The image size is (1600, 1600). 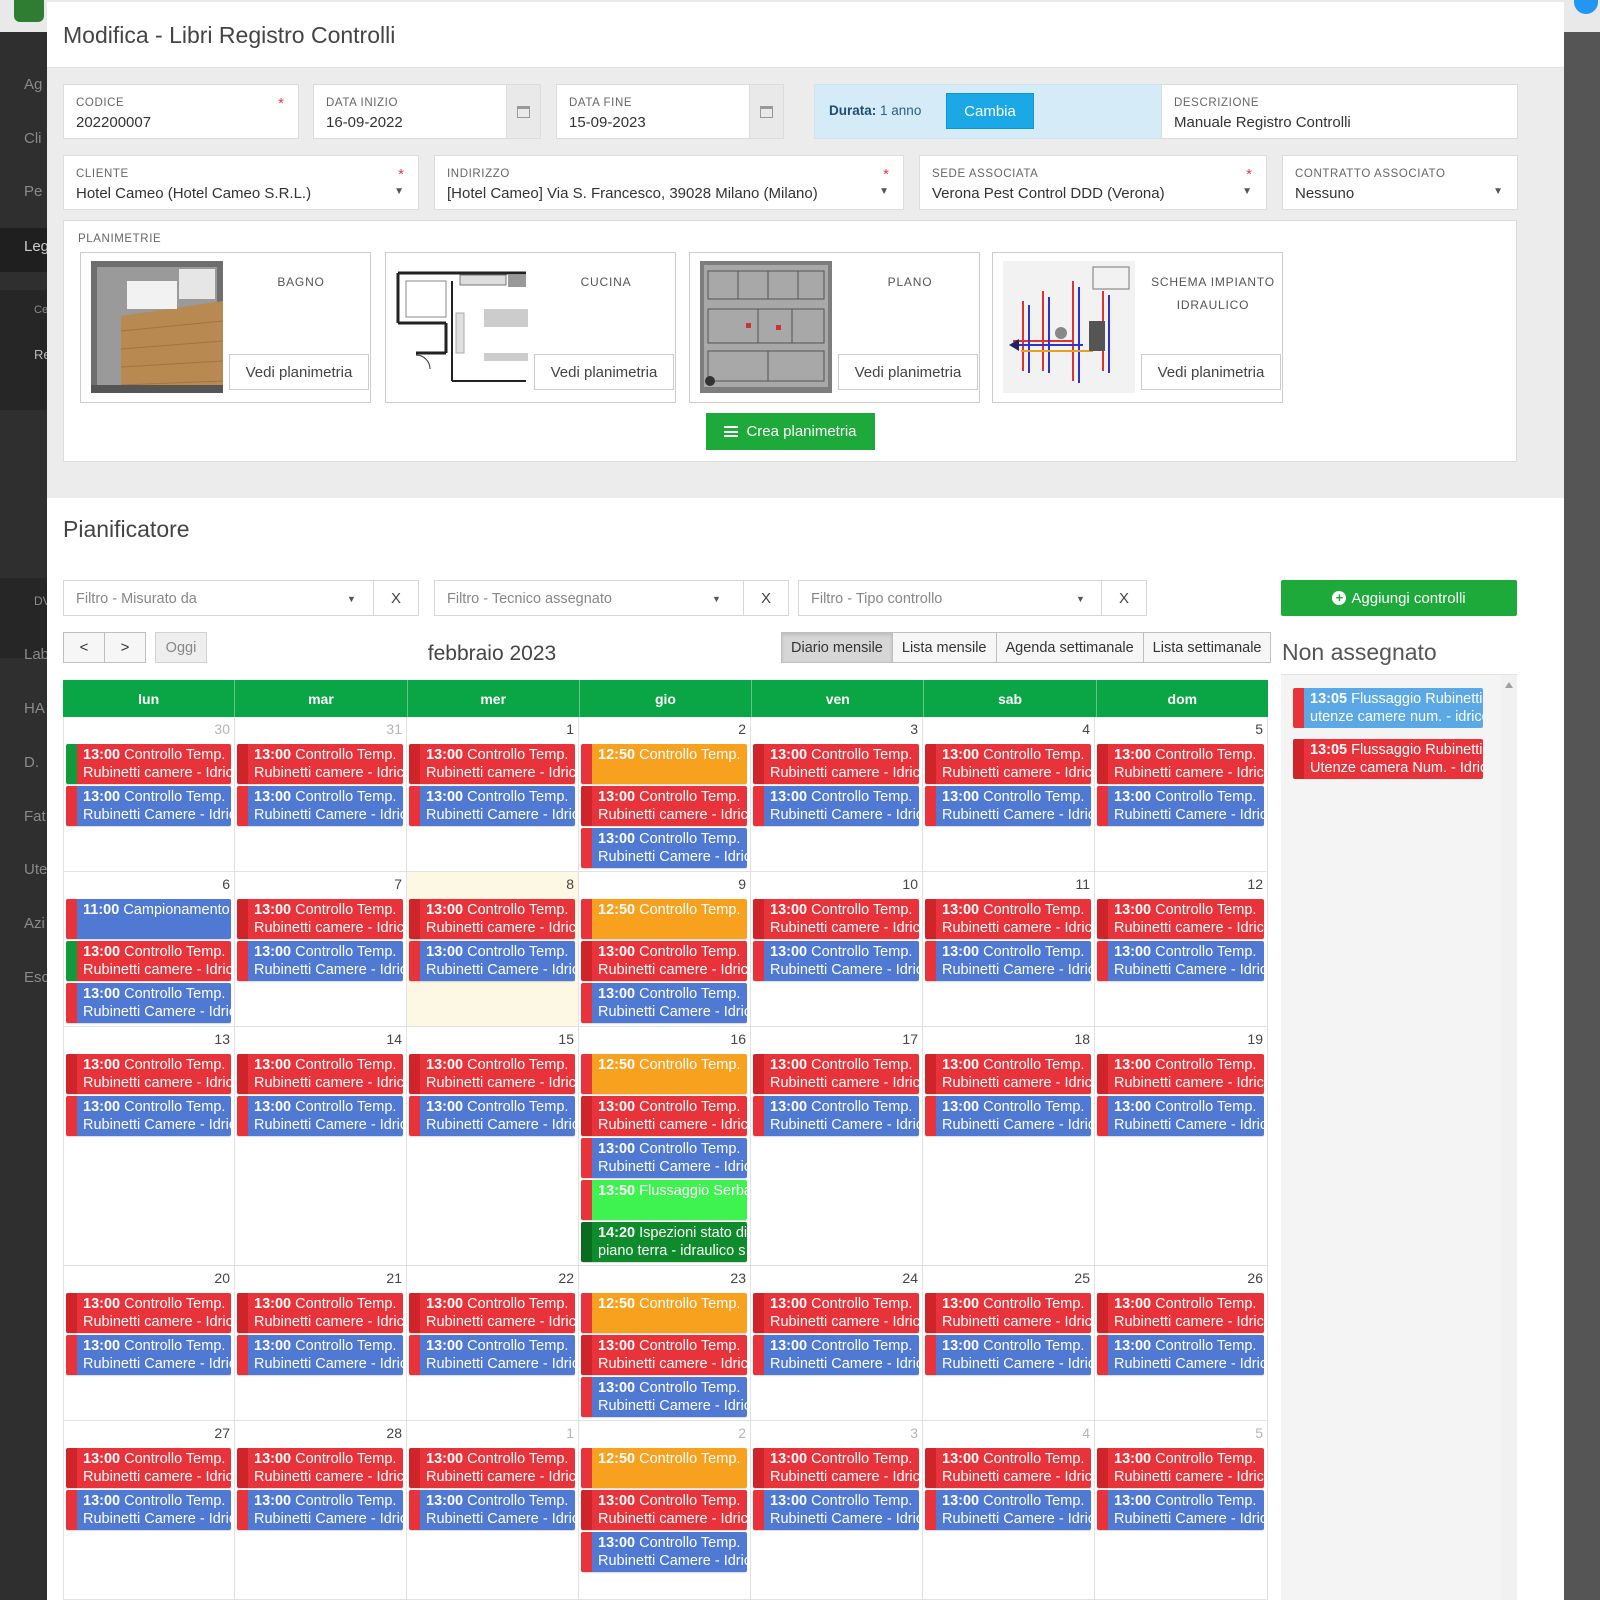 What do you see at coordinates (394, 1278) in the screenshot?
I see `day-number: 21` at bounding box center [394, 1278].